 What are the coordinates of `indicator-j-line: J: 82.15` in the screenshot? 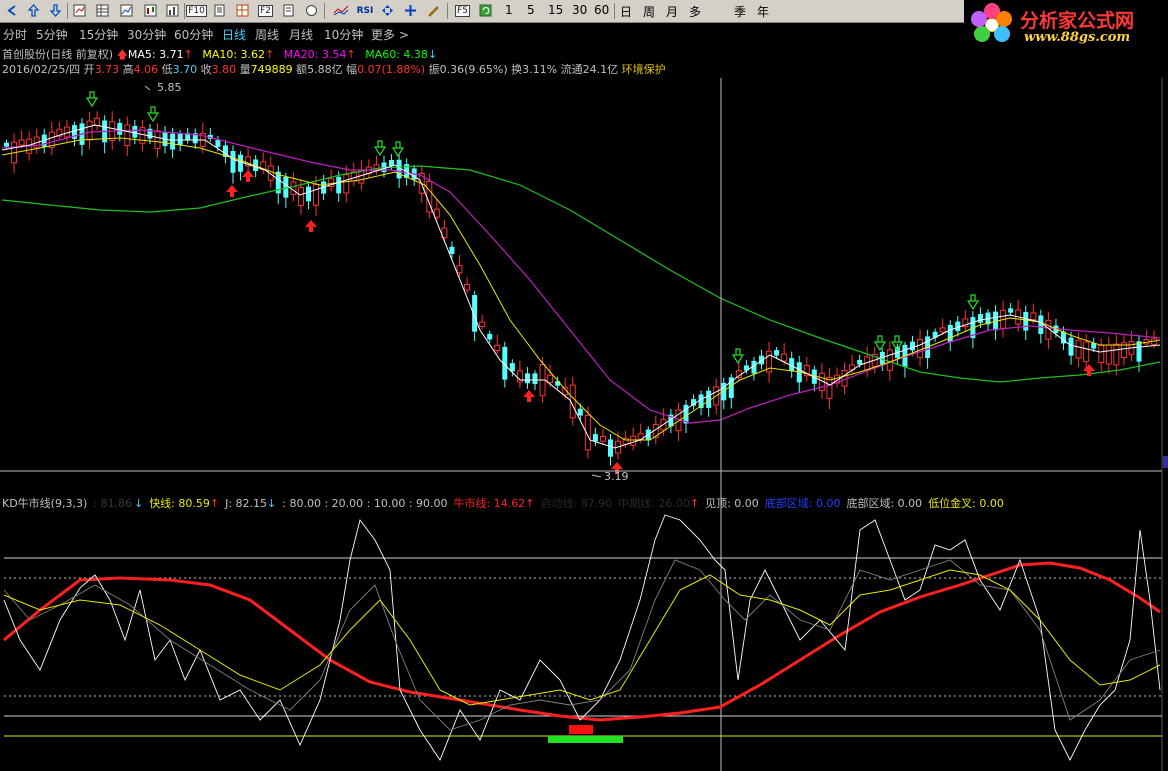 It's located at (246, 503).